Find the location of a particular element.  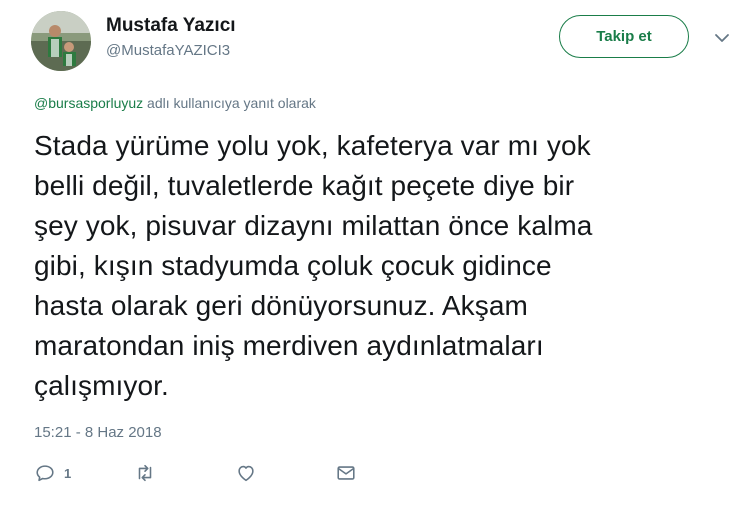

display-name: Mustafa Yazıcı is located at coordinates (171, 26).